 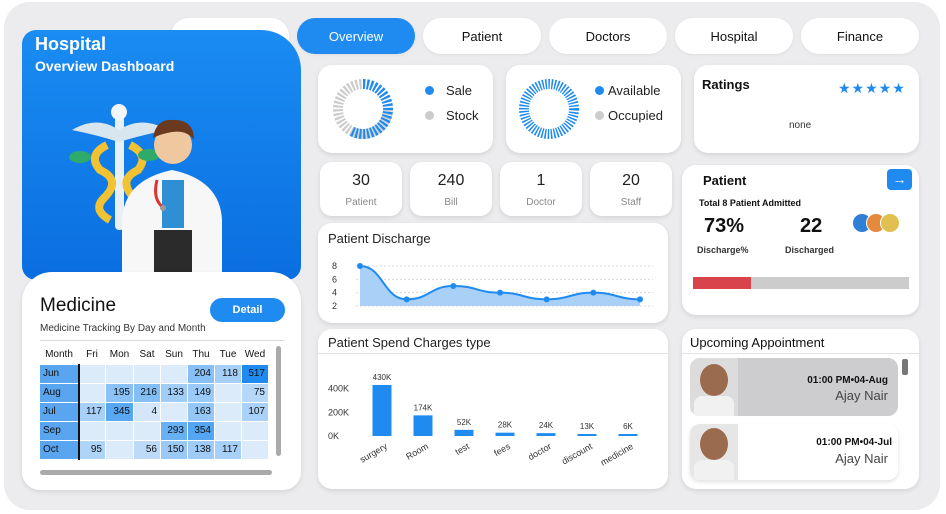 What do you see at coordinates (794, 387) in the screenshot?
I see `appointment-item: 01:00 PM•04-Aug Ajay Nair` at bounding box center [794, 387].